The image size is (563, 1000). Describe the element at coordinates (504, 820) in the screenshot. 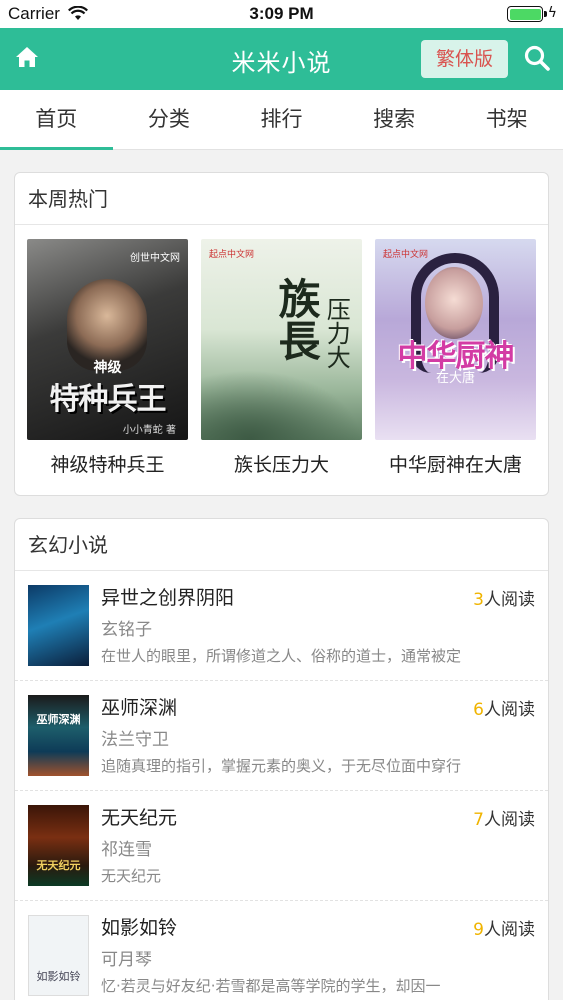

I see `read-count: 7人阅读` at that location.